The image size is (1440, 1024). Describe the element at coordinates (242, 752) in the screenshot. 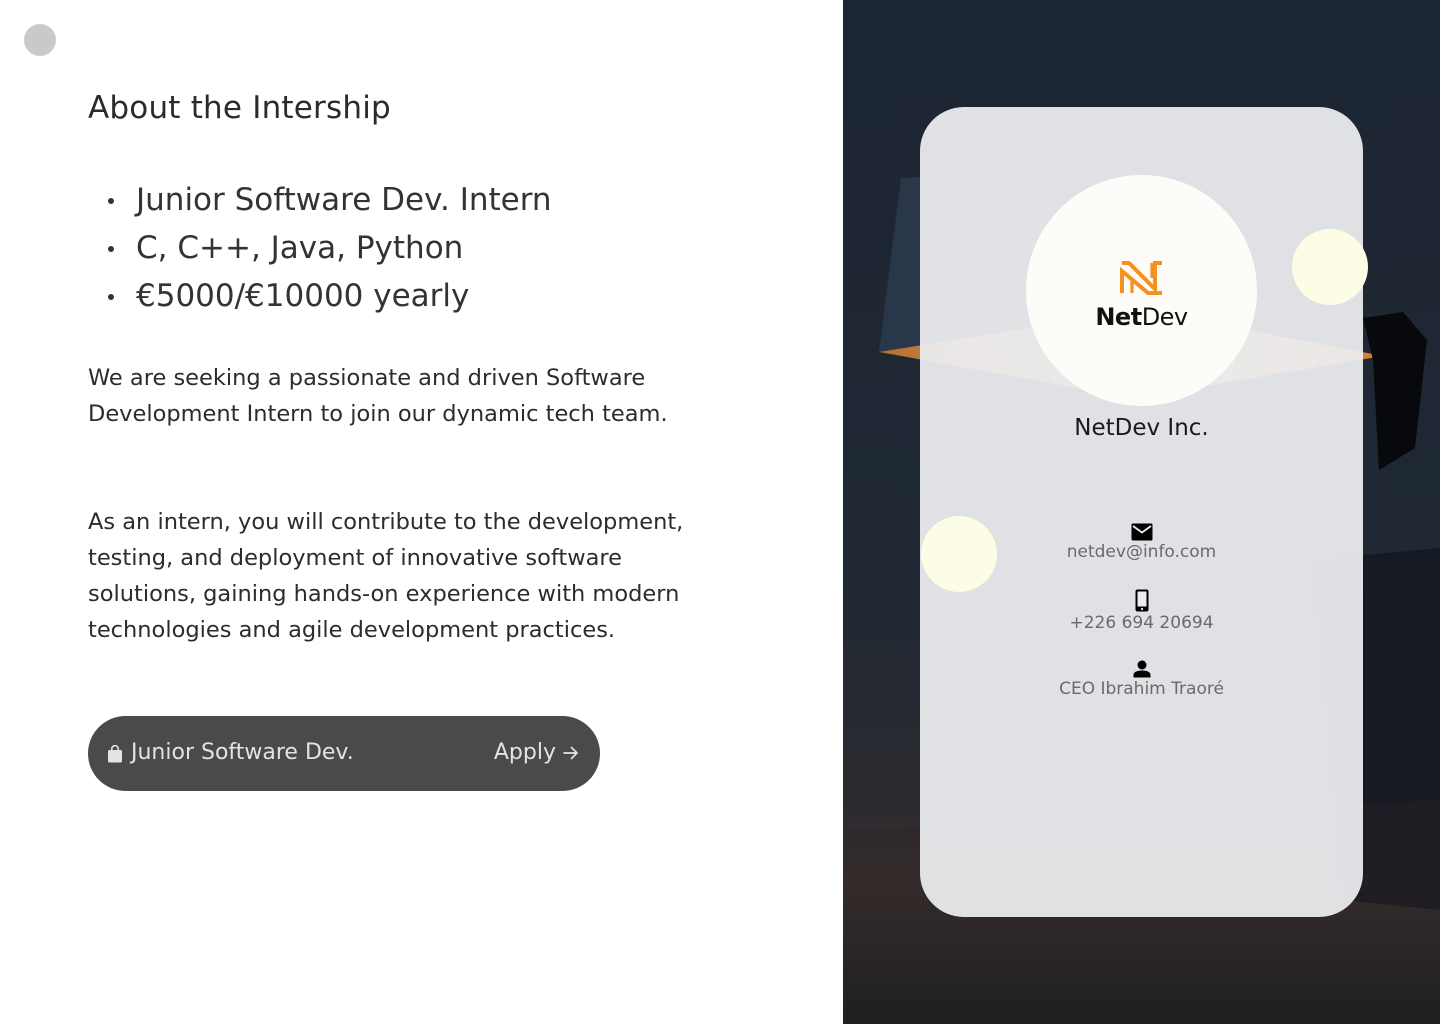

I see `apply-role-label: Junior Software Dev.` at that location.